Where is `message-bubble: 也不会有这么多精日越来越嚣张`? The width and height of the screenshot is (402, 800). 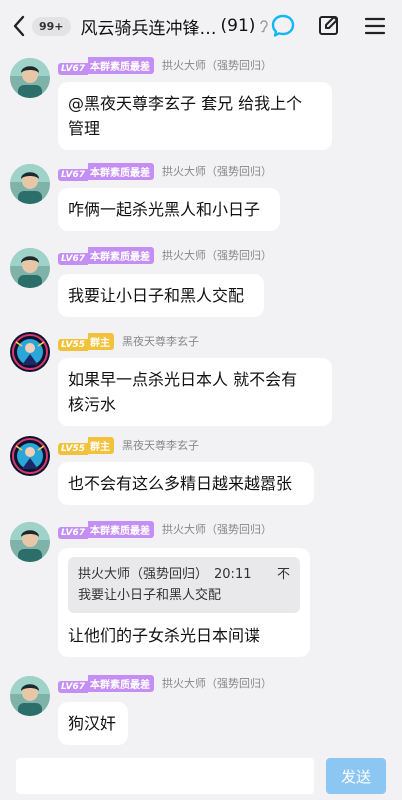 message-bubble: 也不会有这么多精日越来越嚣张 is located at coordinates (186, 483).